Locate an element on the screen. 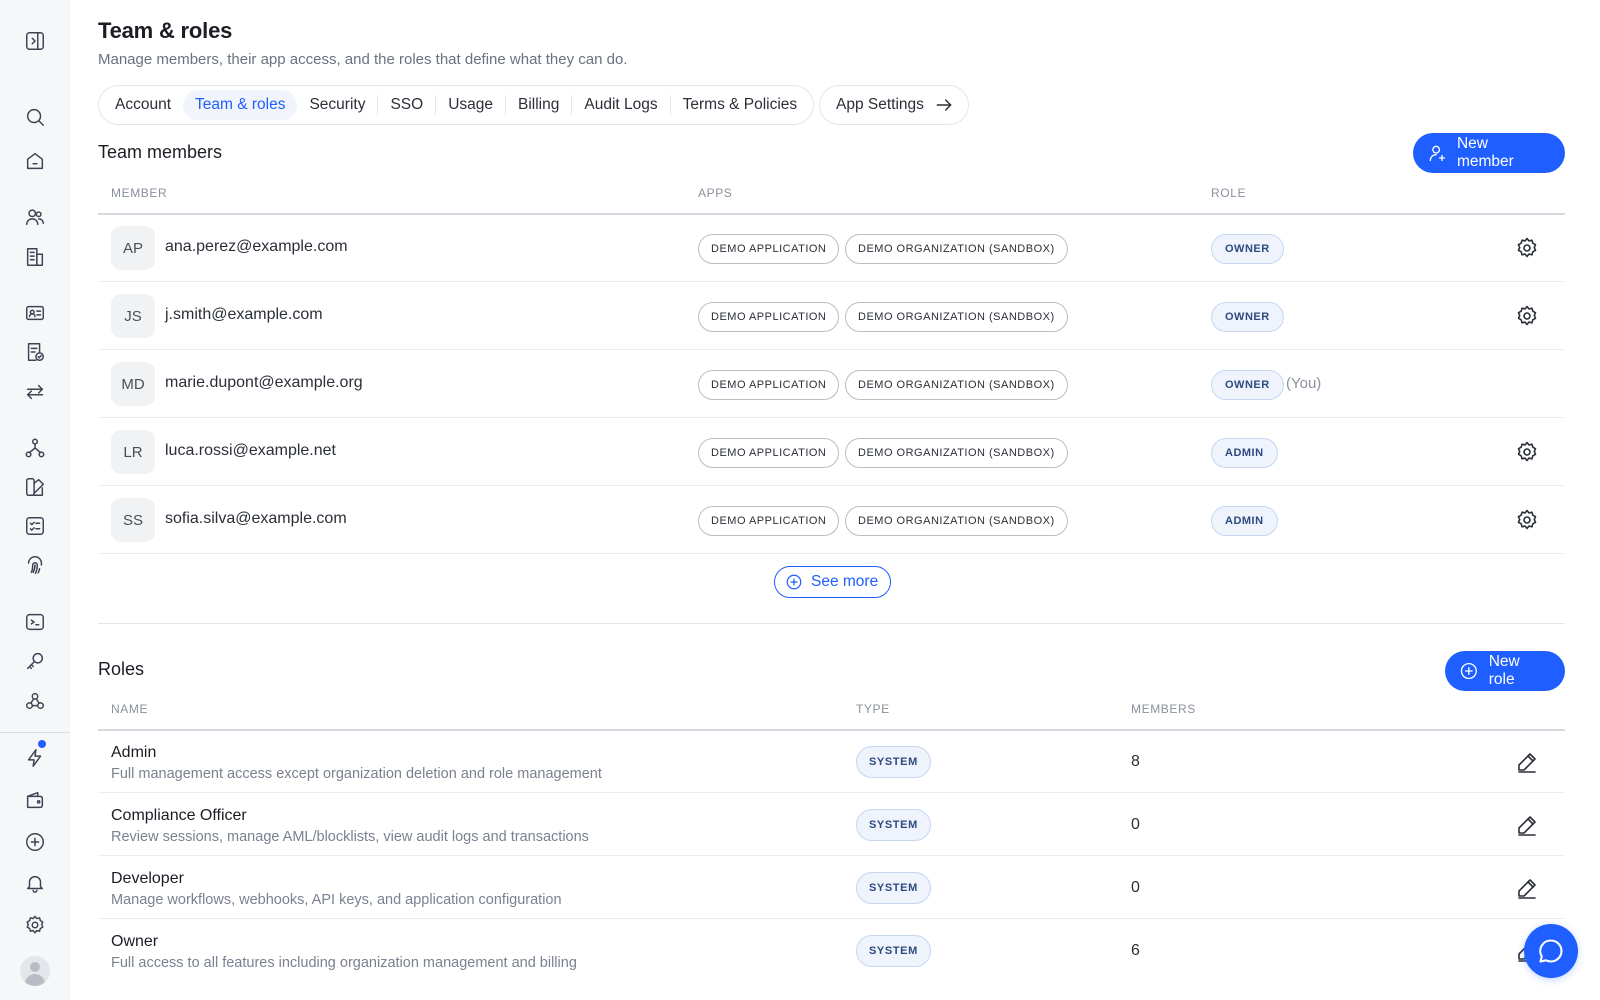 This screenshot has height=1000, width=1600. role-badge: ADMIN is located at coordinates (1244, 453).